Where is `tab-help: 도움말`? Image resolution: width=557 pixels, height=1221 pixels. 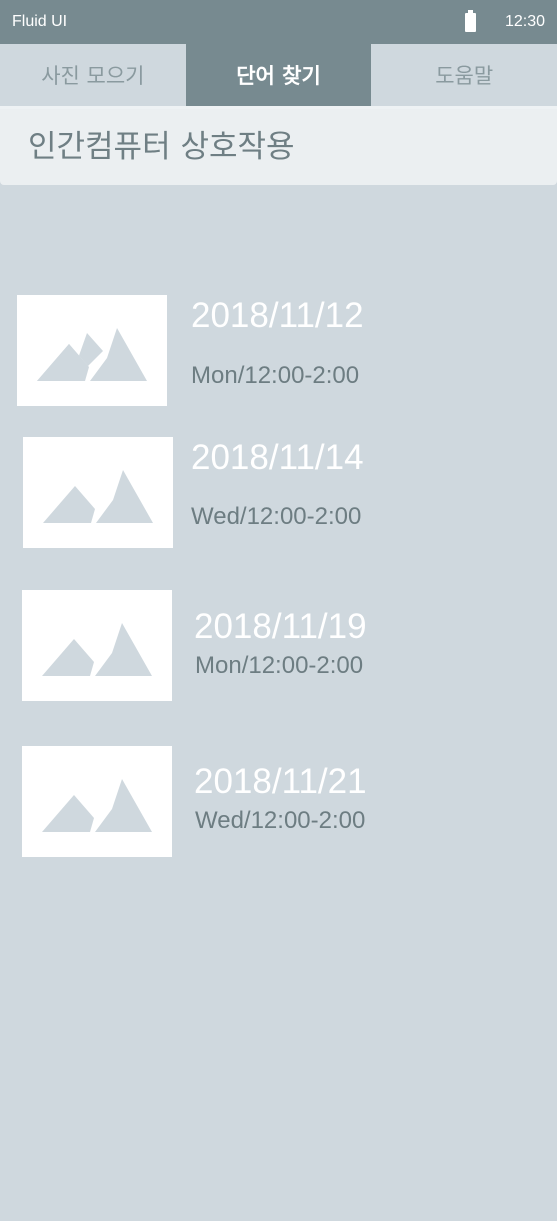
tab-help: 도움말 is located at coordinates (464, 75).